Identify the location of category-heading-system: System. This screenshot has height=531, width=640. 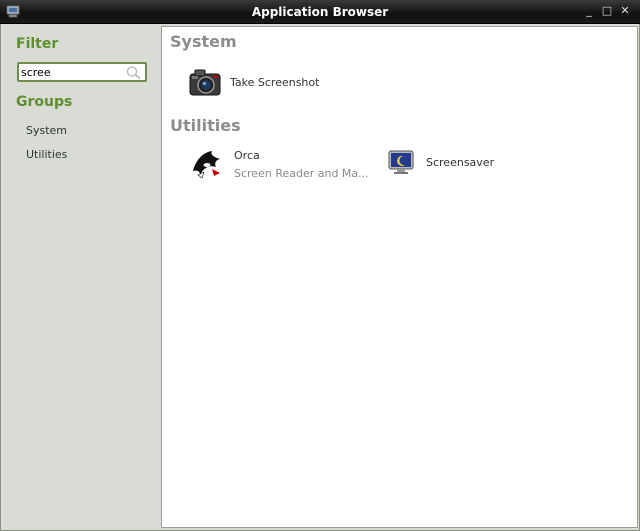
(203, 41).